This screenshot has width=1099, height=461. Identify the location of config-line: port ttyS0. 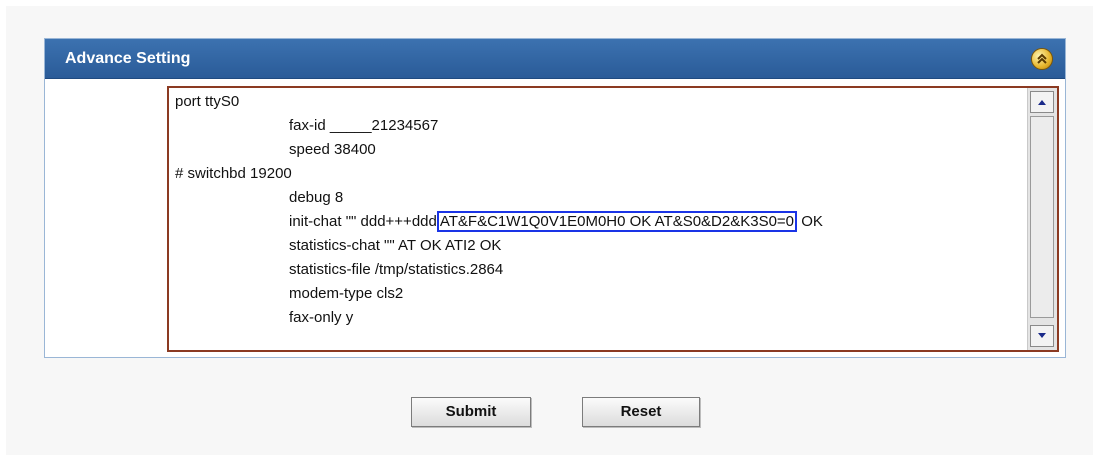
(207, 101).